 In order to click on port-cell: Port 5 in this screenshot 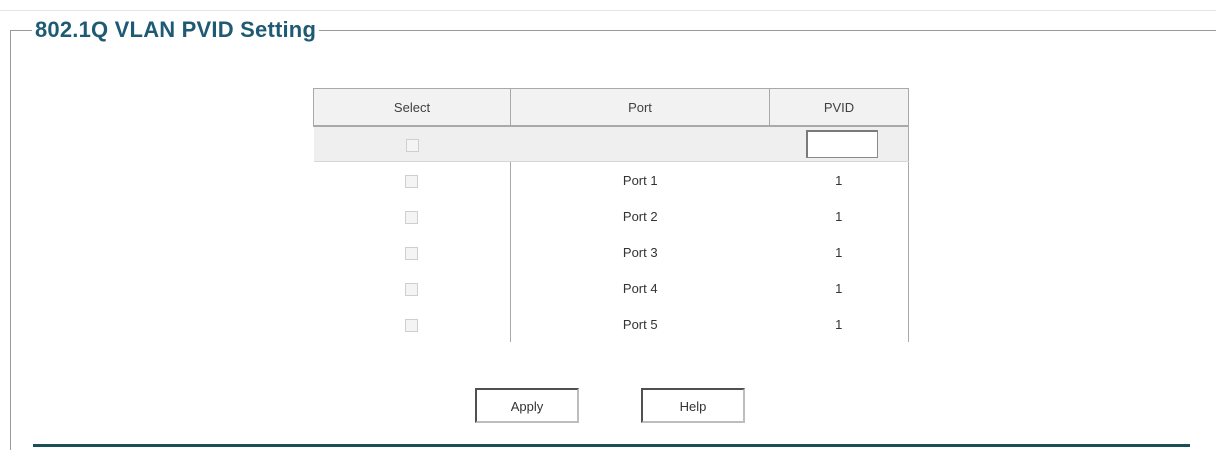, I will do `click(640, 324)`.